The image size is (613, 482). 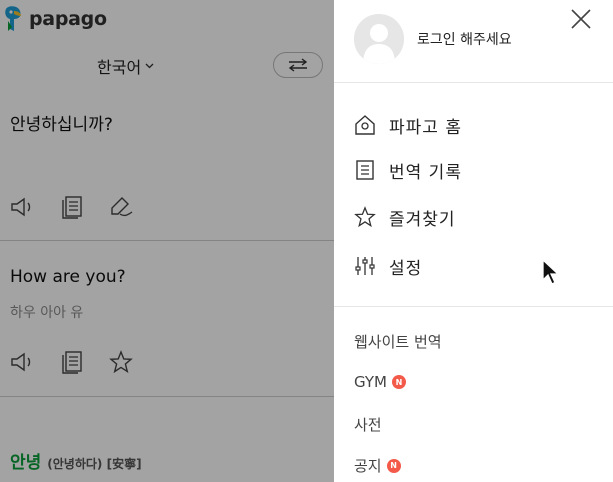 What do you see at coordinates (365, 170) in the screenshot?
I see `history-document-icon` at bounding box center [365, 170].